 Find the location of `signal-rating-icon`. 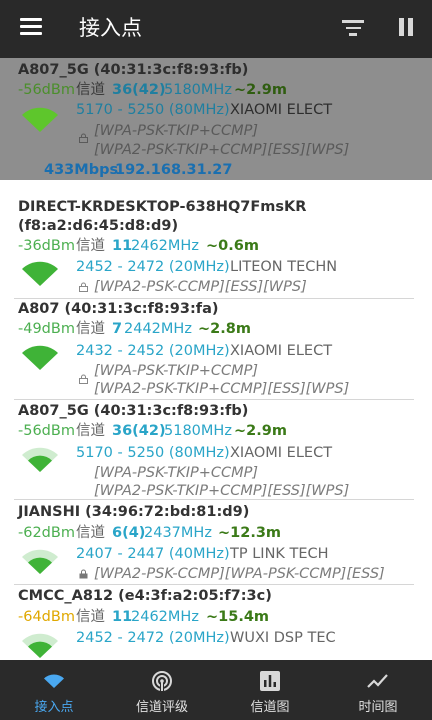

signal-rating-icon is located at coordinates (162, 681).